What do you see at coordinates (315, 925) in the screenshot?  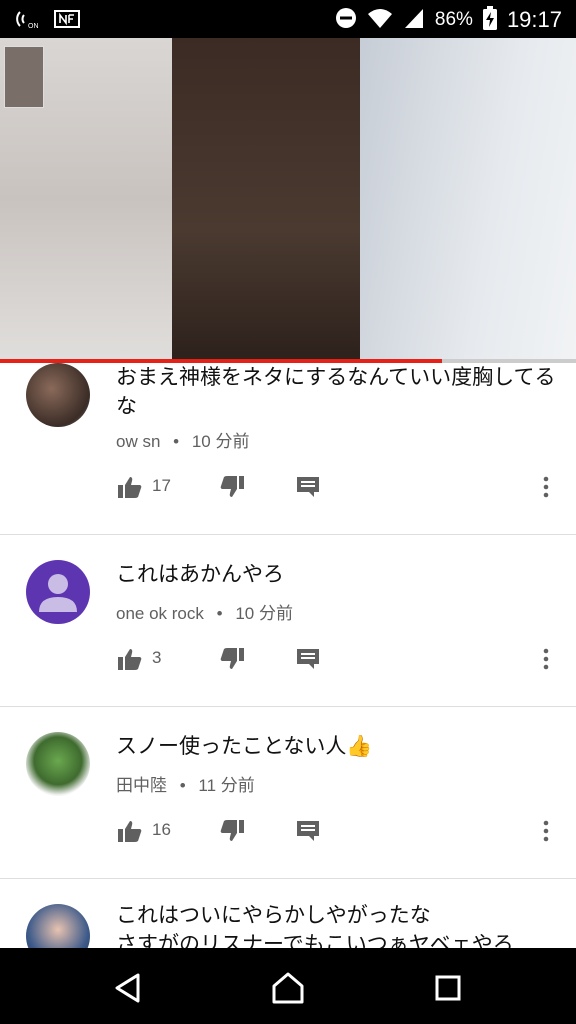 I see `comment-text: これはついにやらかしやがったな さすがのリスナーでもこいつぁヤベェやろ` at bounding box center [315, 925].